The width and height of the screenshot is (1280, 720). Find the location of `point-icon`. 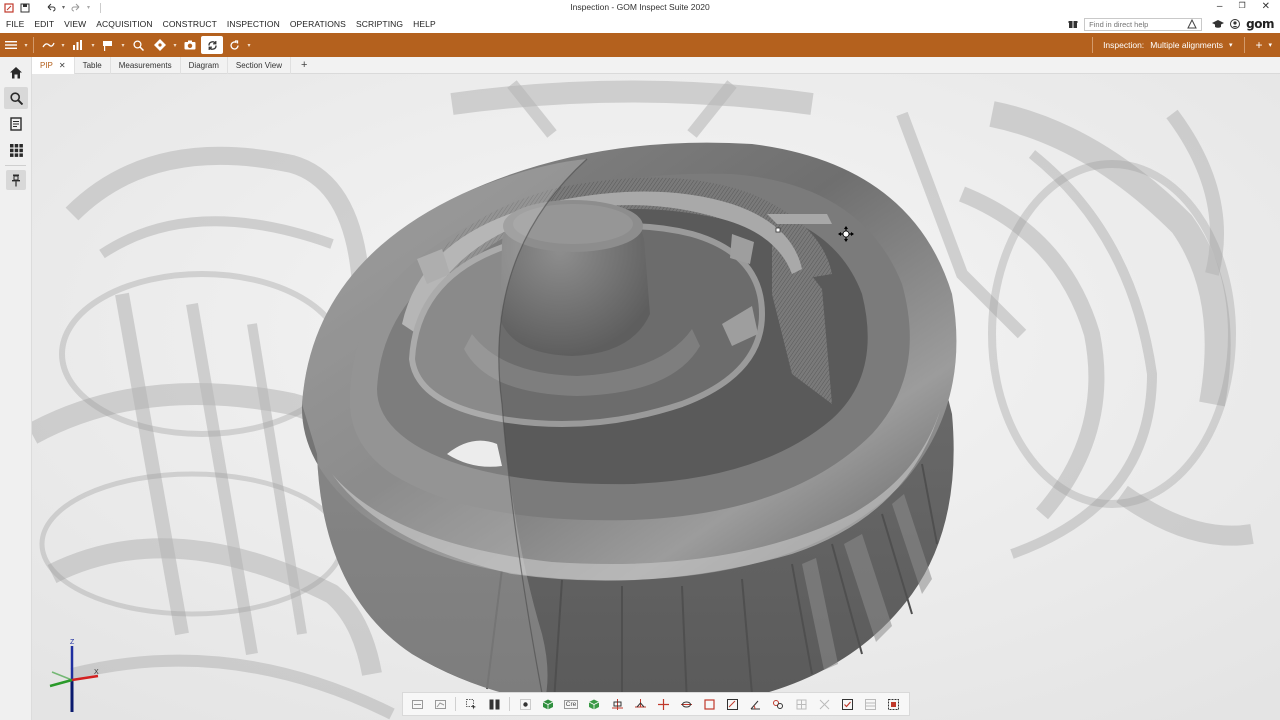

point-icon is located at coordinates (525, 704).